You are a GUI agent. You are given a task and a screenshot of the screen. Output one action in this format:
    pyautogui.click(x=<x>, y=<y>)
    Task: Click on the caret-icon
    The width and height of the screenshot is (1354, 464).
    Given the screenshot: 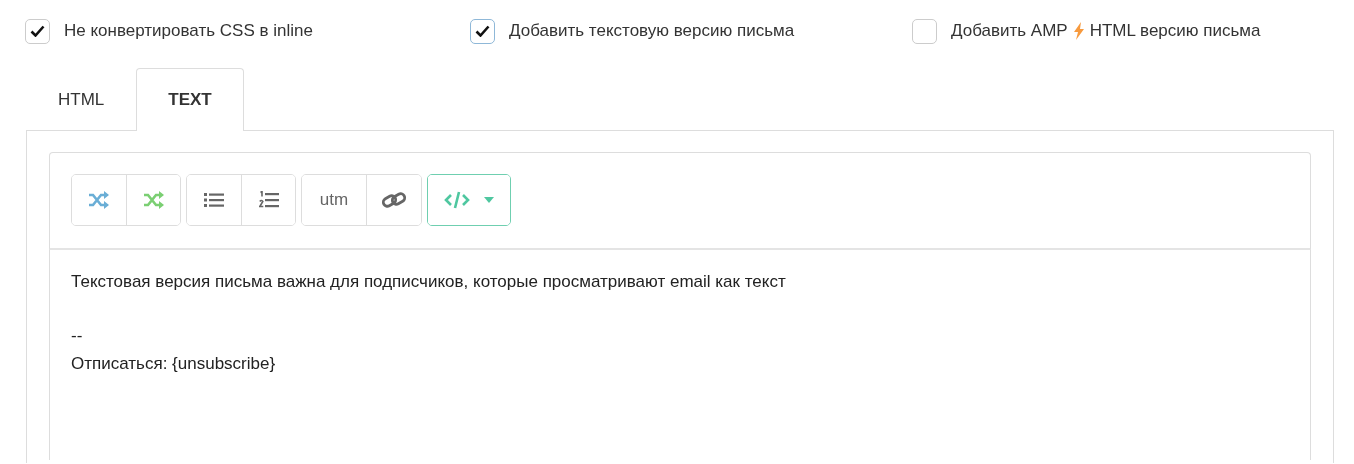 What is the action you would take?
    pyautogui.click(x=489, y=200)
    